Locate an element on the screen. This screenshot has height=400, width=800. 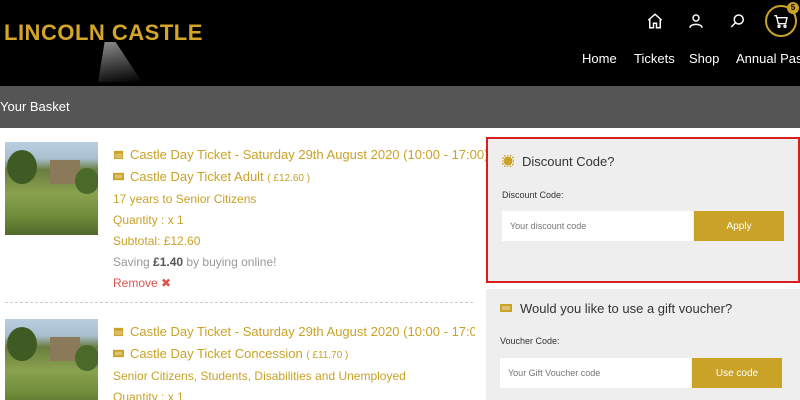
discount-code-input is located at coordinates (597, 226).